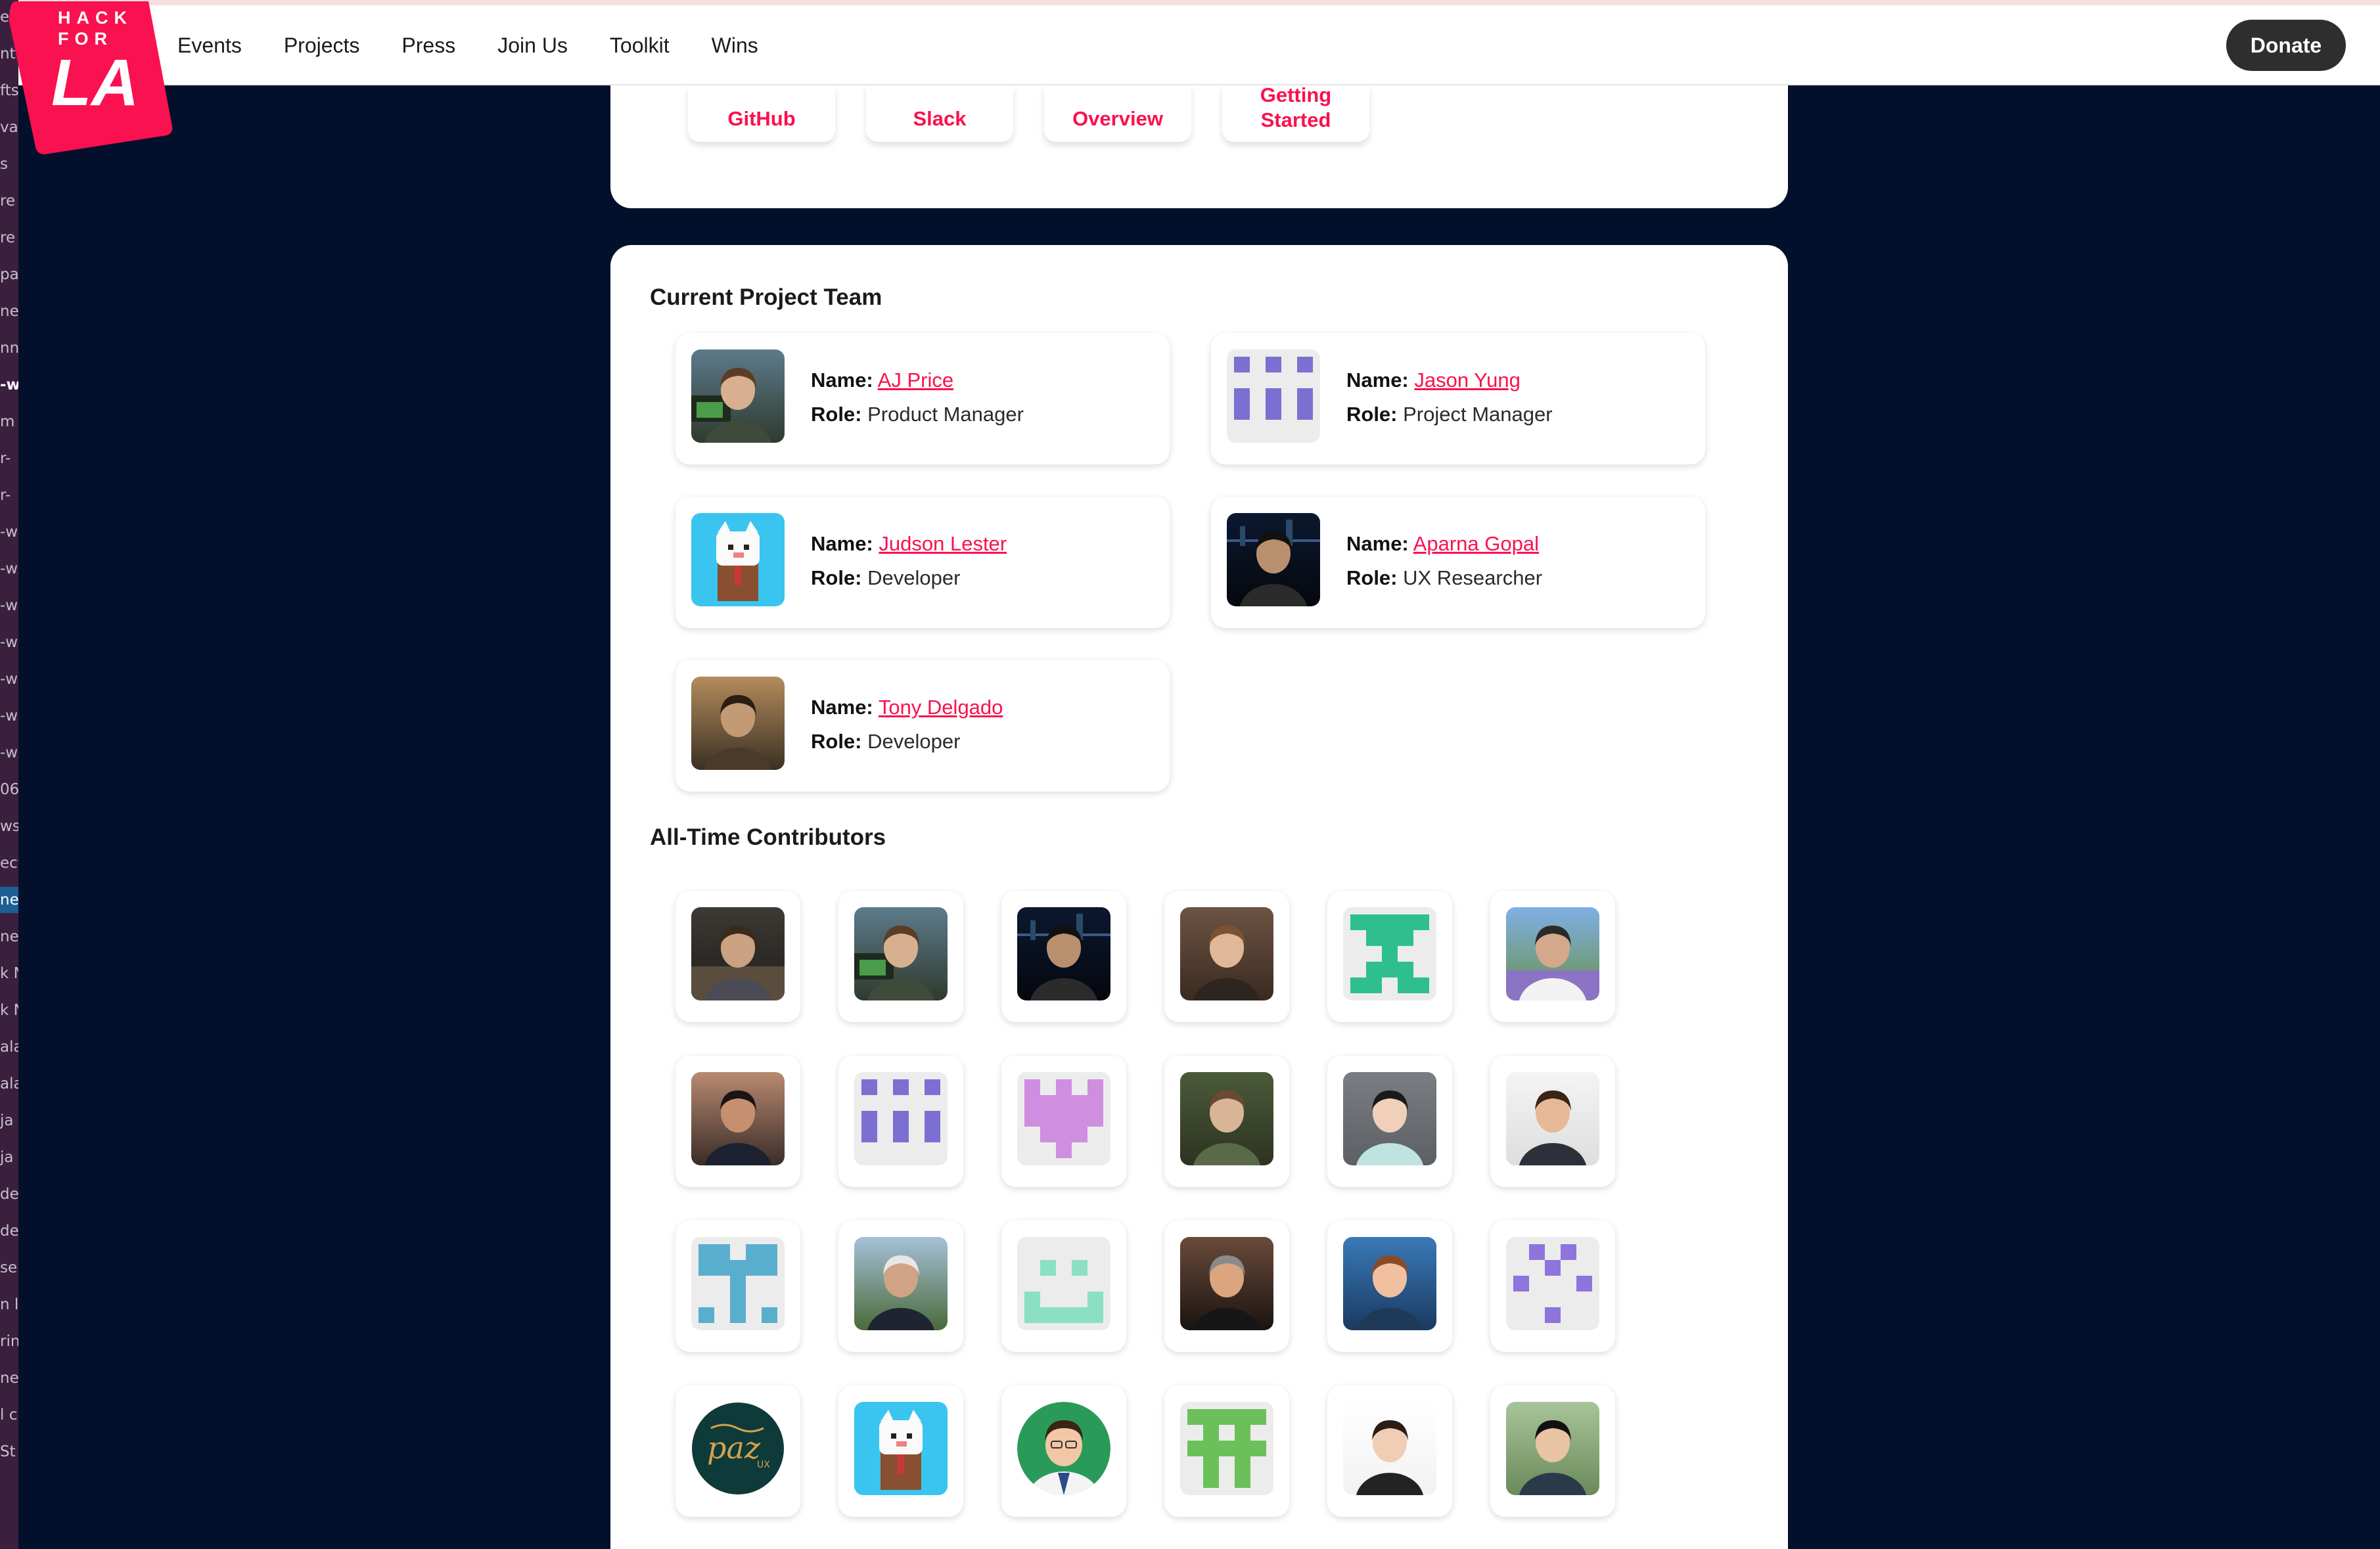  What do you see at coordinates (1444, 561) in the screenshot?
I see `member-info: Name: Aparna Gopal Role: UX Researcher` at bounding box center [1444, 561].